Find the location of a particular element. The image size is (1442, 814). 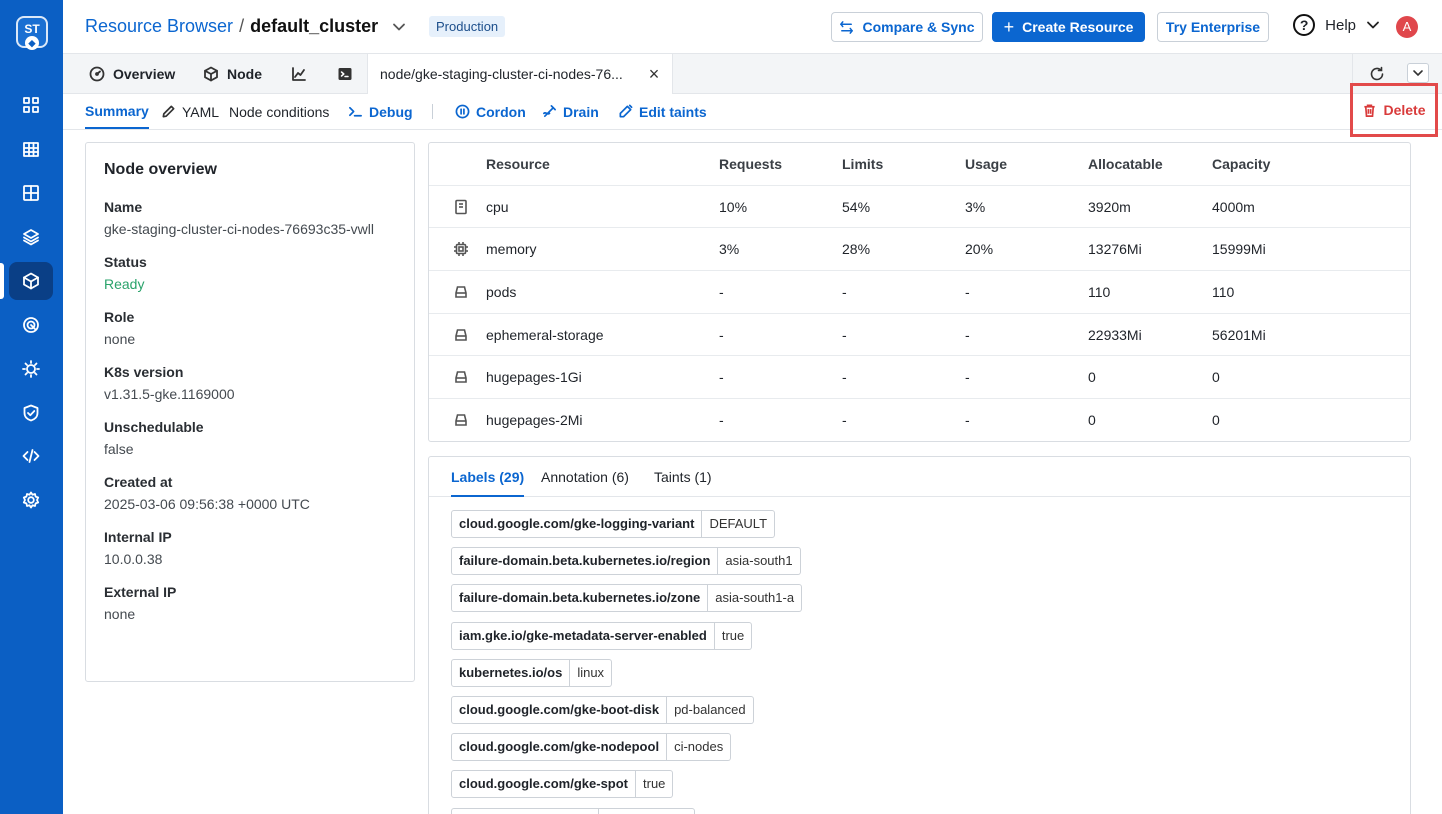

usage-value: 3% is located at coordinates (975, 206).